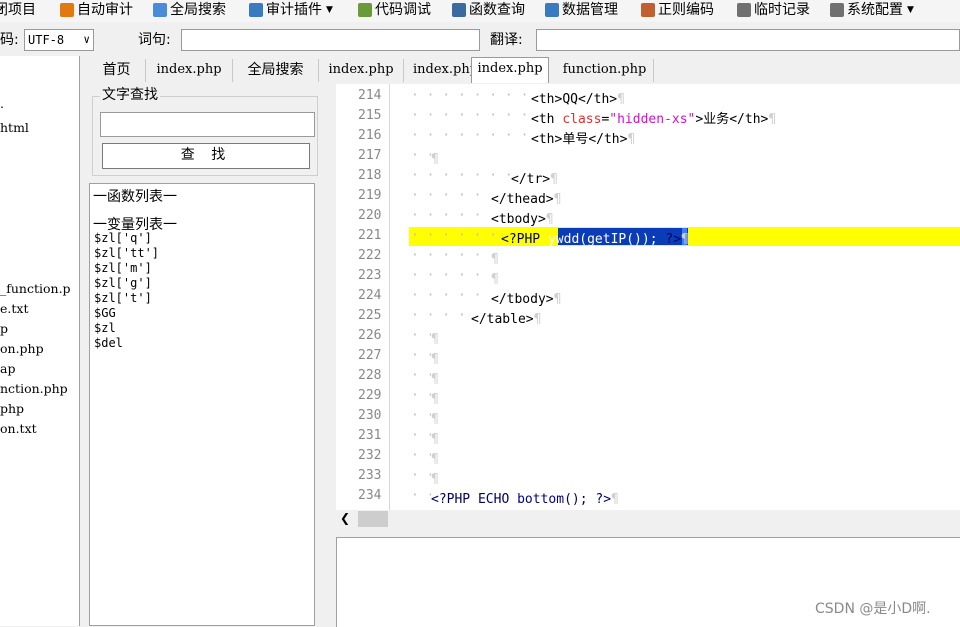 The height and width of the screenshot is (627, 960). Describe the element at coordinates (748, 40) in the screenshot. I see `translate-input` at that location.